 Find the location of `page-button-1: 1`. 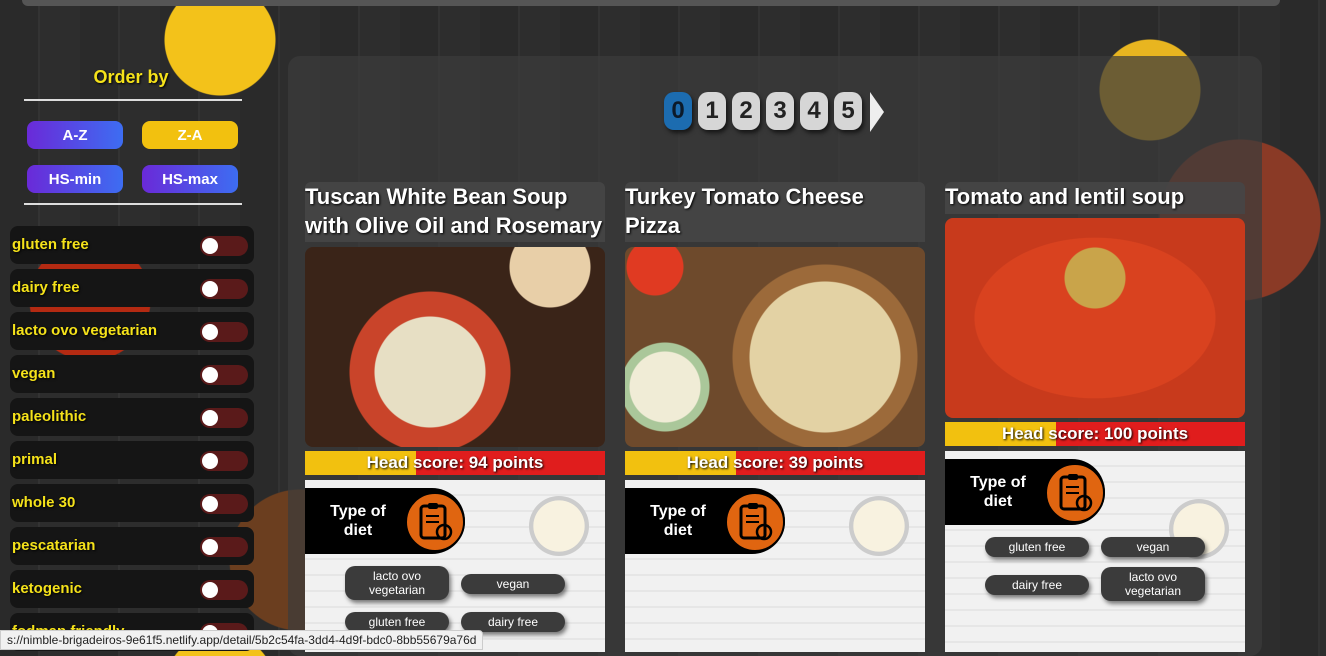

page-button-1: 1 is located at coordinates (712, 111).